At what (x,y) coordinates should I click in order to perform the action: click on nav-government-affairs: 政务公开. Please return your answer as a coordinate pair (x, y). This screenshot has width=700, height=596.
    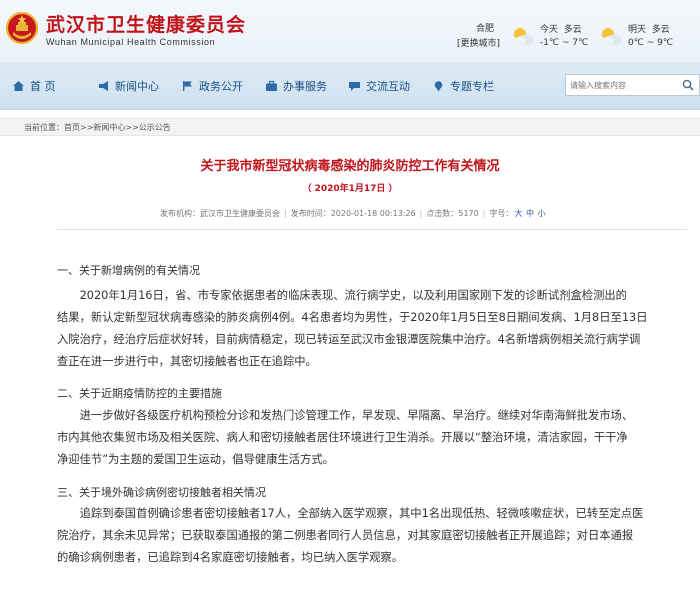
    Looking at the image, I should click on (212, 86).